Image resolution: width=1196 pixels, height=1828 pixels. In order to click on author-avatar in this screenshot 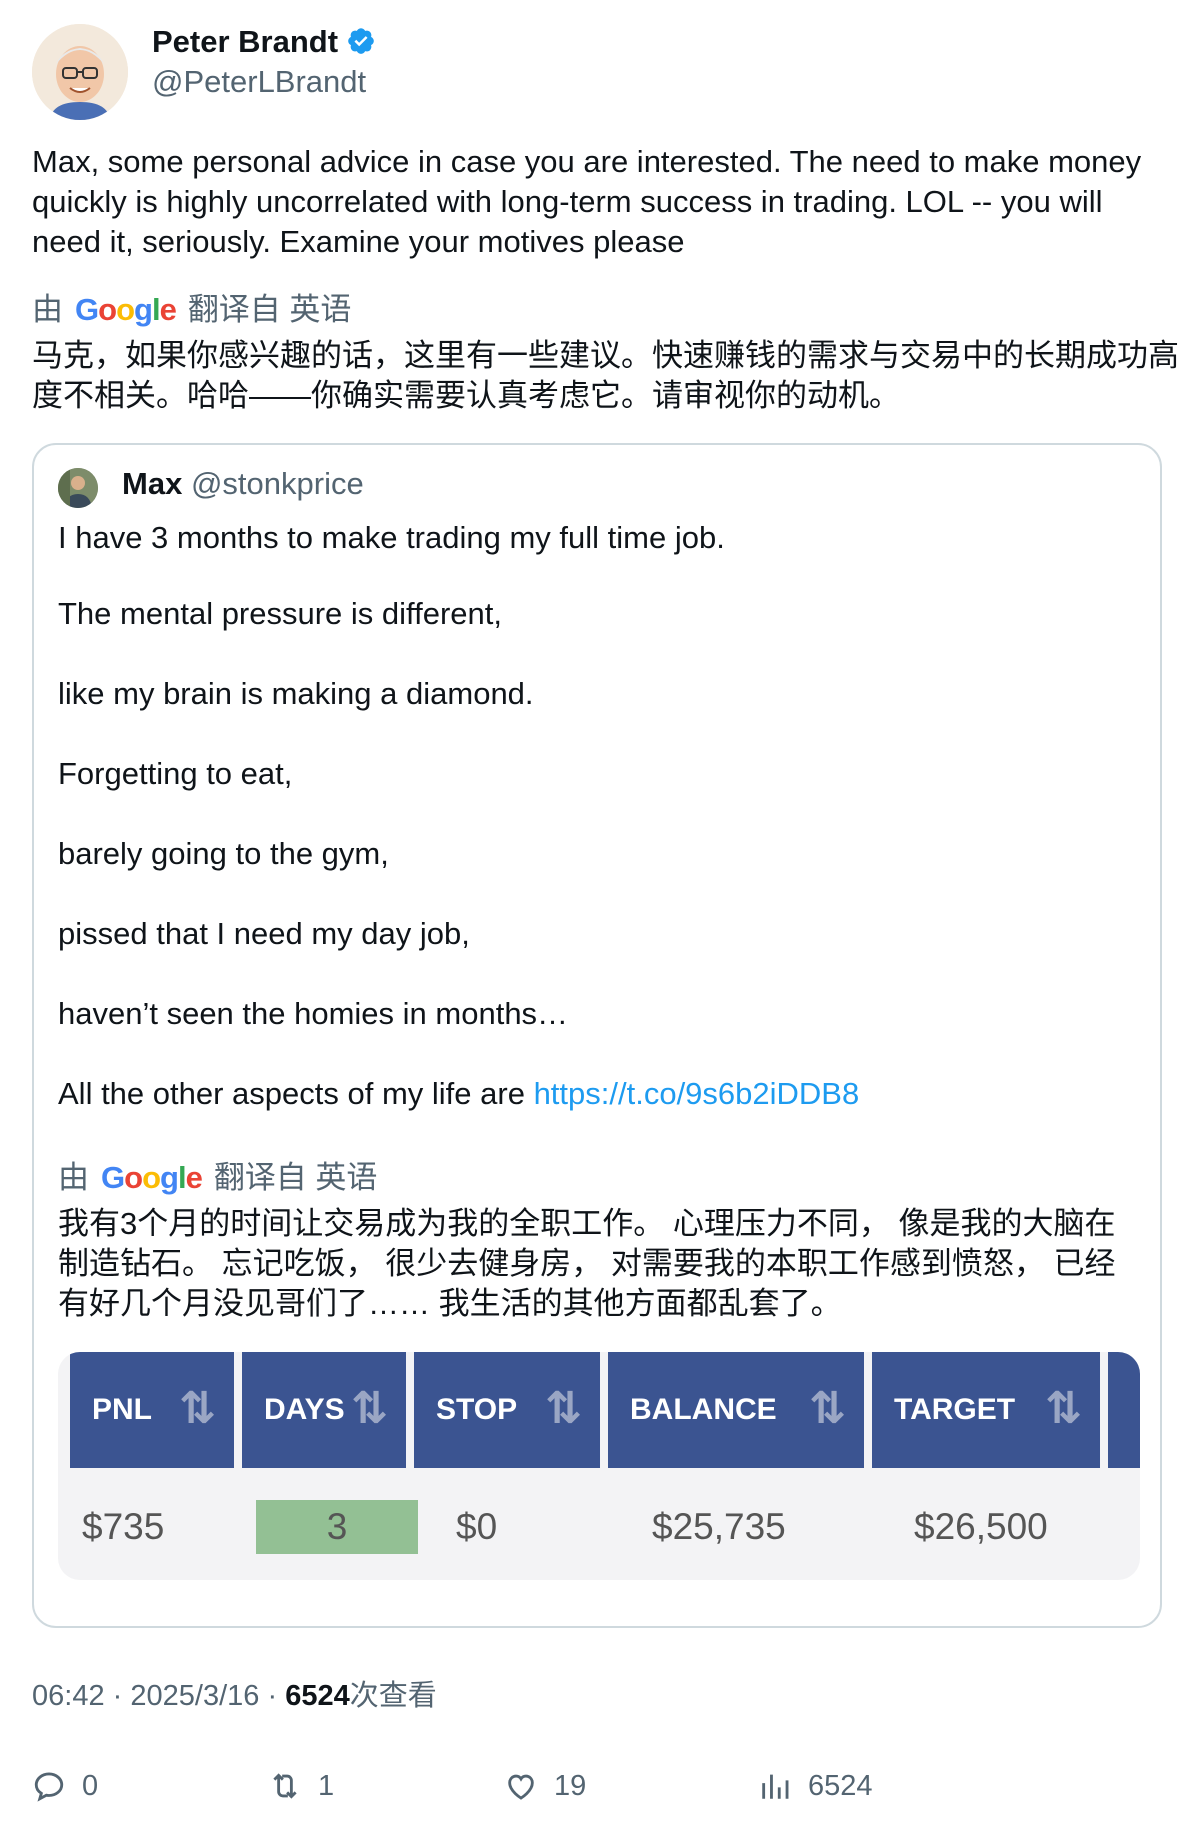, I will do `click(80, 72)`.